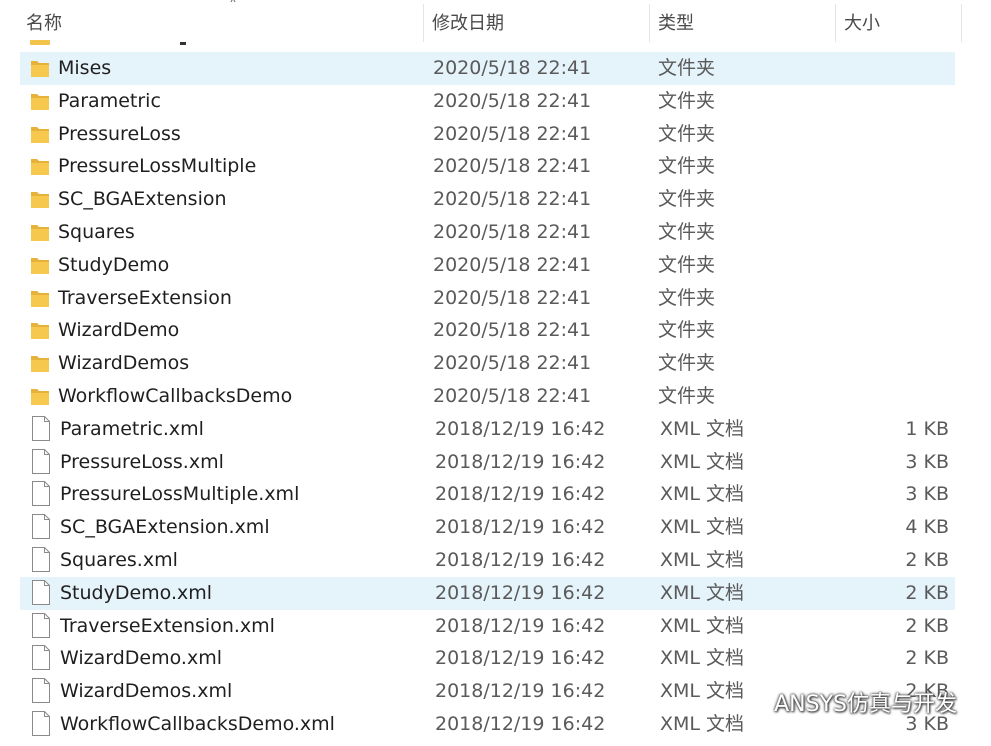 This screenshot has height=746, width=991. Describe the element at coordinates (537, 23) in the screenshot. I see `column-header-modified: 修改日期` at that location.